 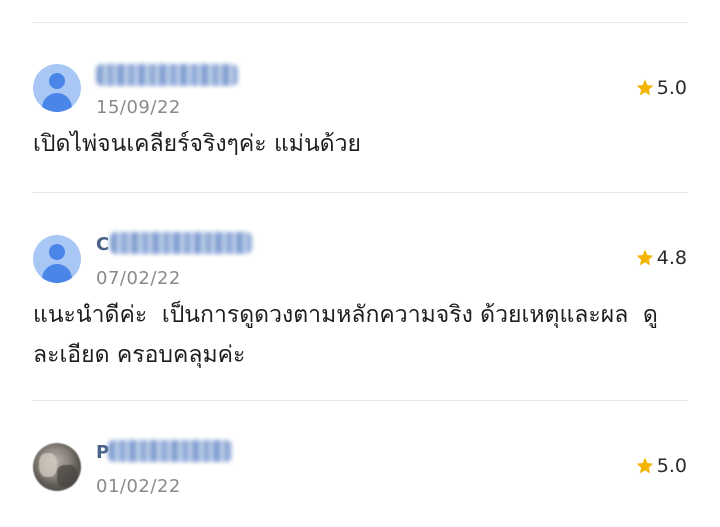 What do you see at coordinates (103, 244) in the screenshot?
I see `reviewer-name-initial: C` at bounding box center [103, 244].